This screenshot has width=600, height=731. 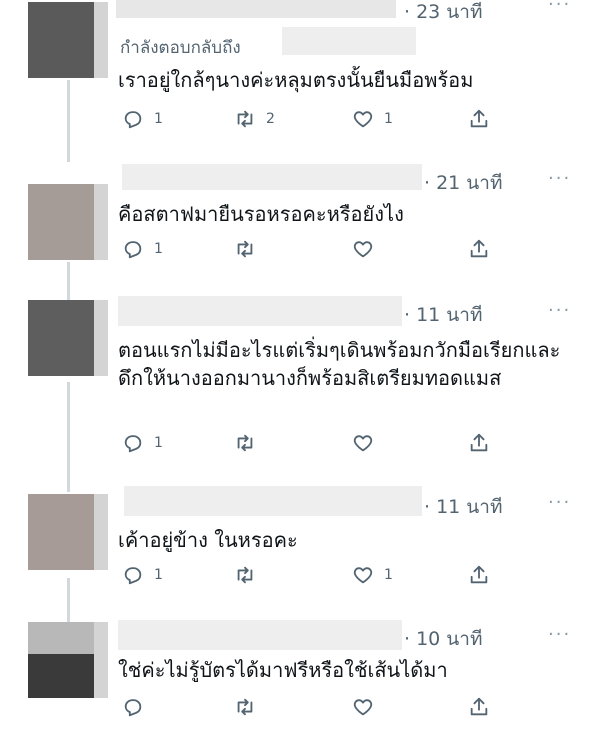 I want to click on tweet-text: เค้าอยู่ข้าง ในหรอคะ, so click(x=208, y=540).